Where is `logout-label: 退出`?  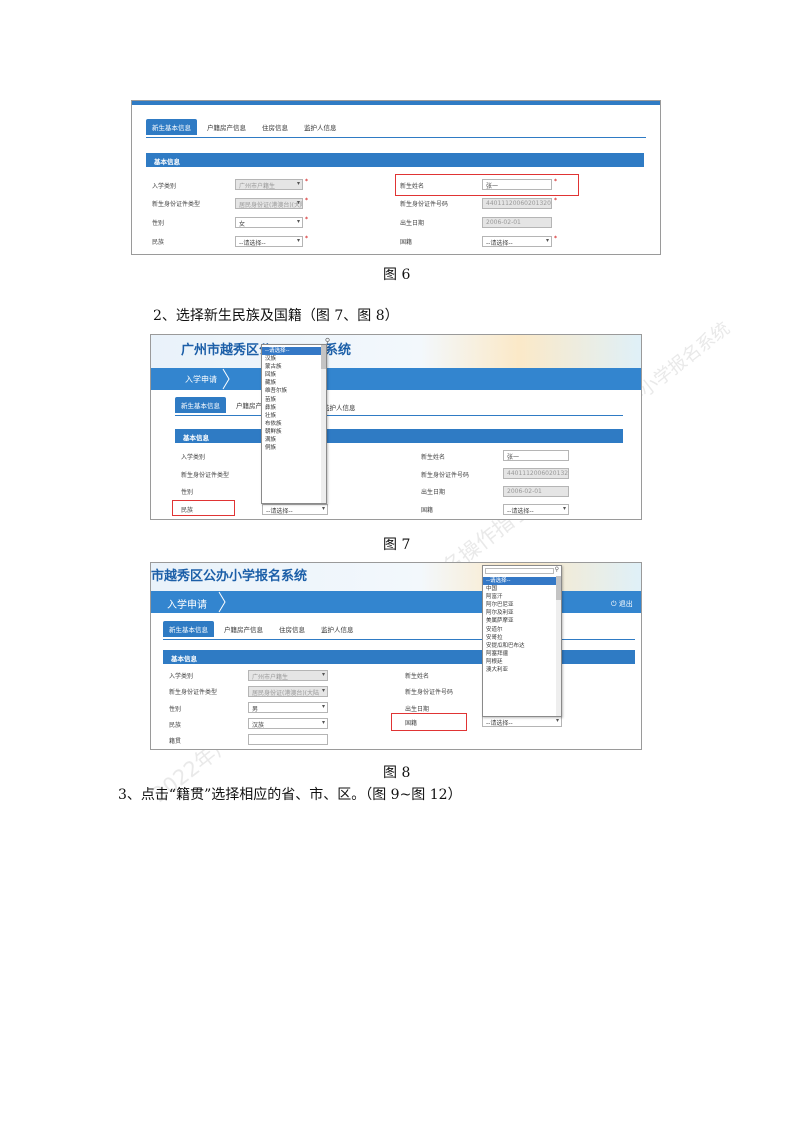 logout-label: 退出 is located at coordinates (625, 604).